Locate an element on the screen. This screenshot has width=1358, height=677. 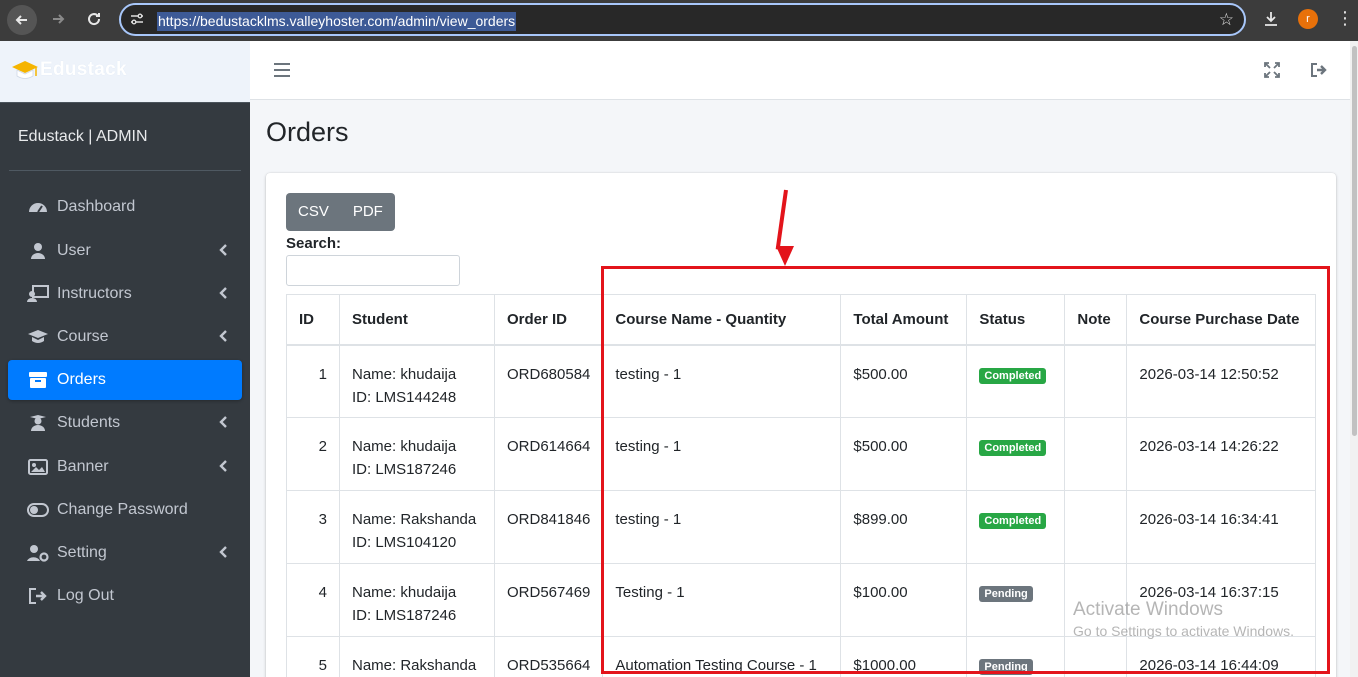
brand-name: Edustack is located at coordinates (83, 69).